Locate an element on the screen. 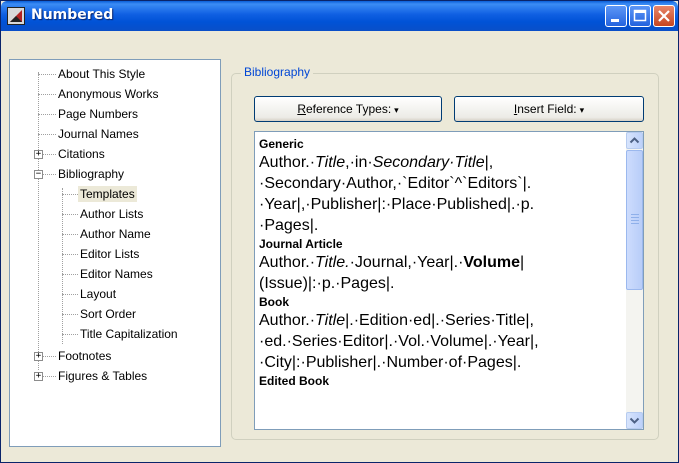 This screenshot has width=679, height=463. tree-item-label: Editor Lists is located at coordinates (110, 254).